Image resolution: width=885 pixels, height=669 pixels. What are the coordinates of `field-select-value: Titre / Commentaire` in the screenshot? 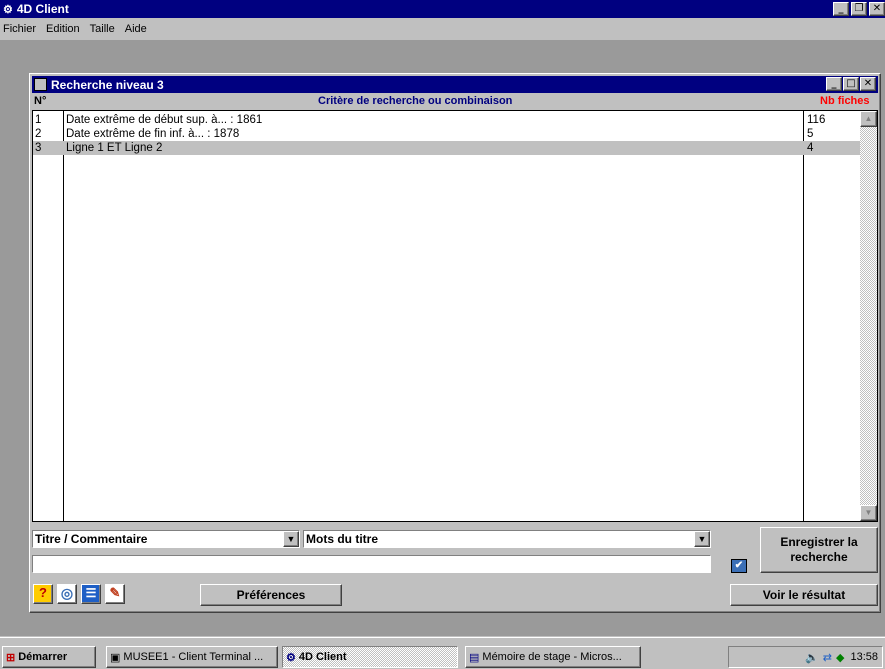 It's located at (91, 539).